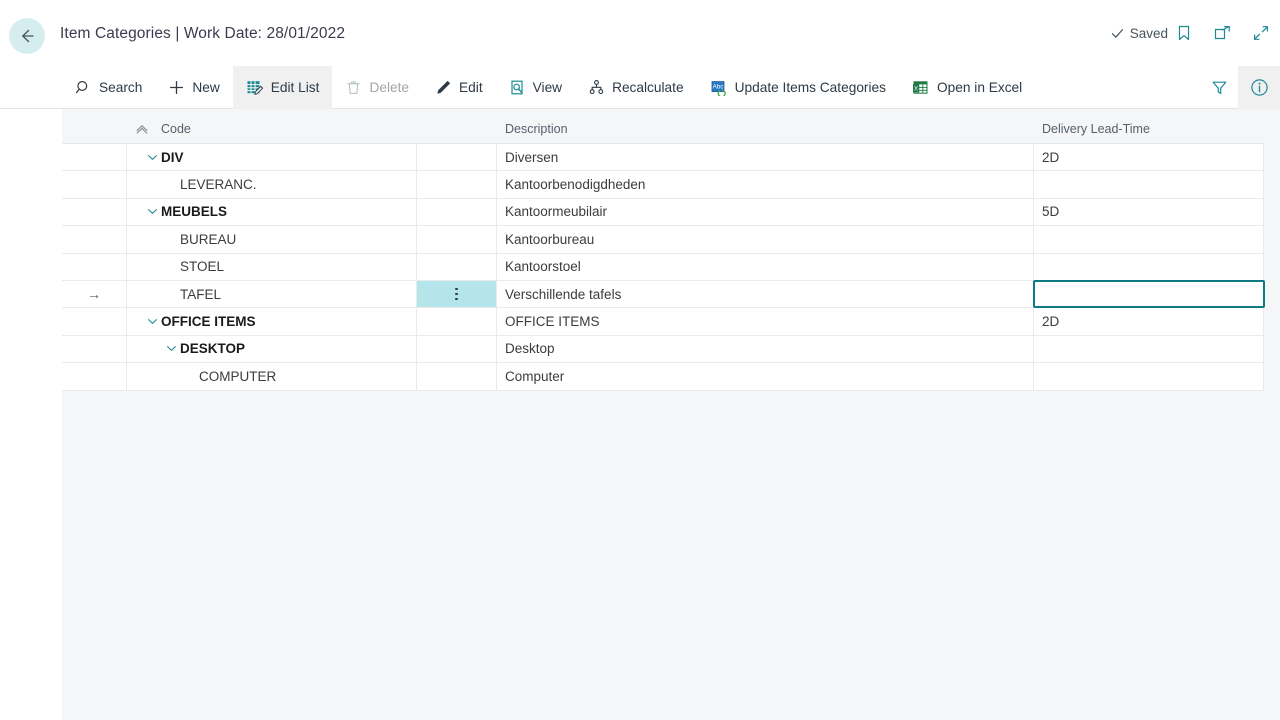 This screenshot has width=1280, height=720. Describe the element at coordinates (272, 349) in the screenshot. I see `cell-code: DESKTOP` at that location.